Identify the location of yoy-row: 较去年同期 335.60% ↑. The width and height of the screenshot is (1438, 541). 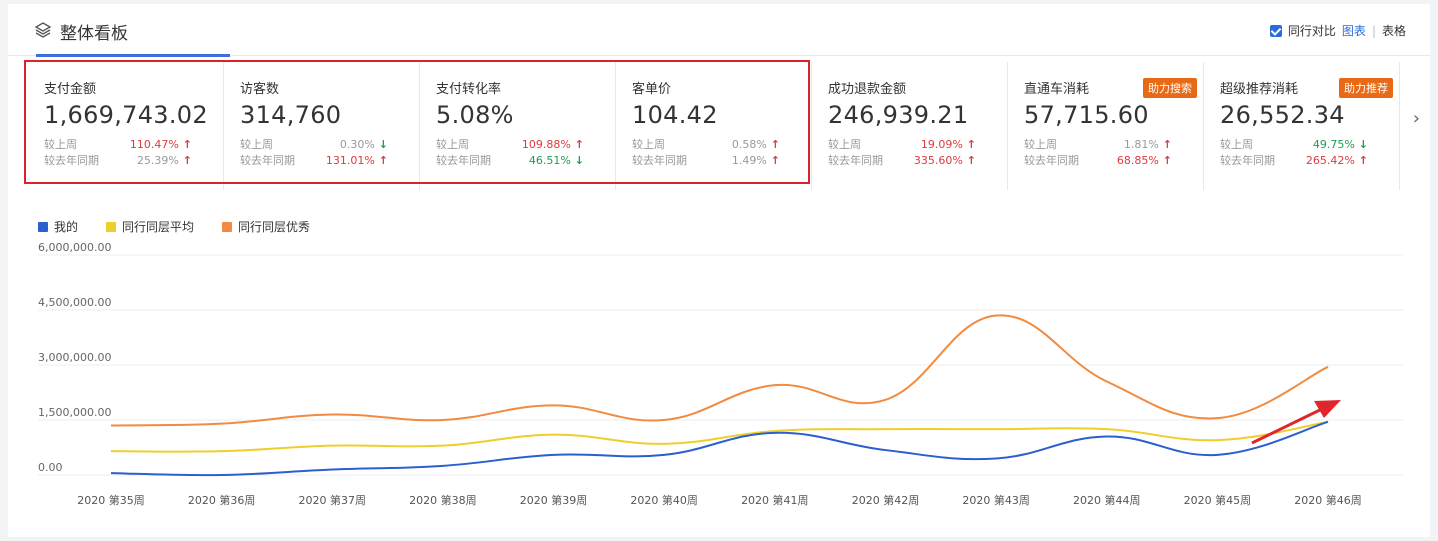
(902, 161).